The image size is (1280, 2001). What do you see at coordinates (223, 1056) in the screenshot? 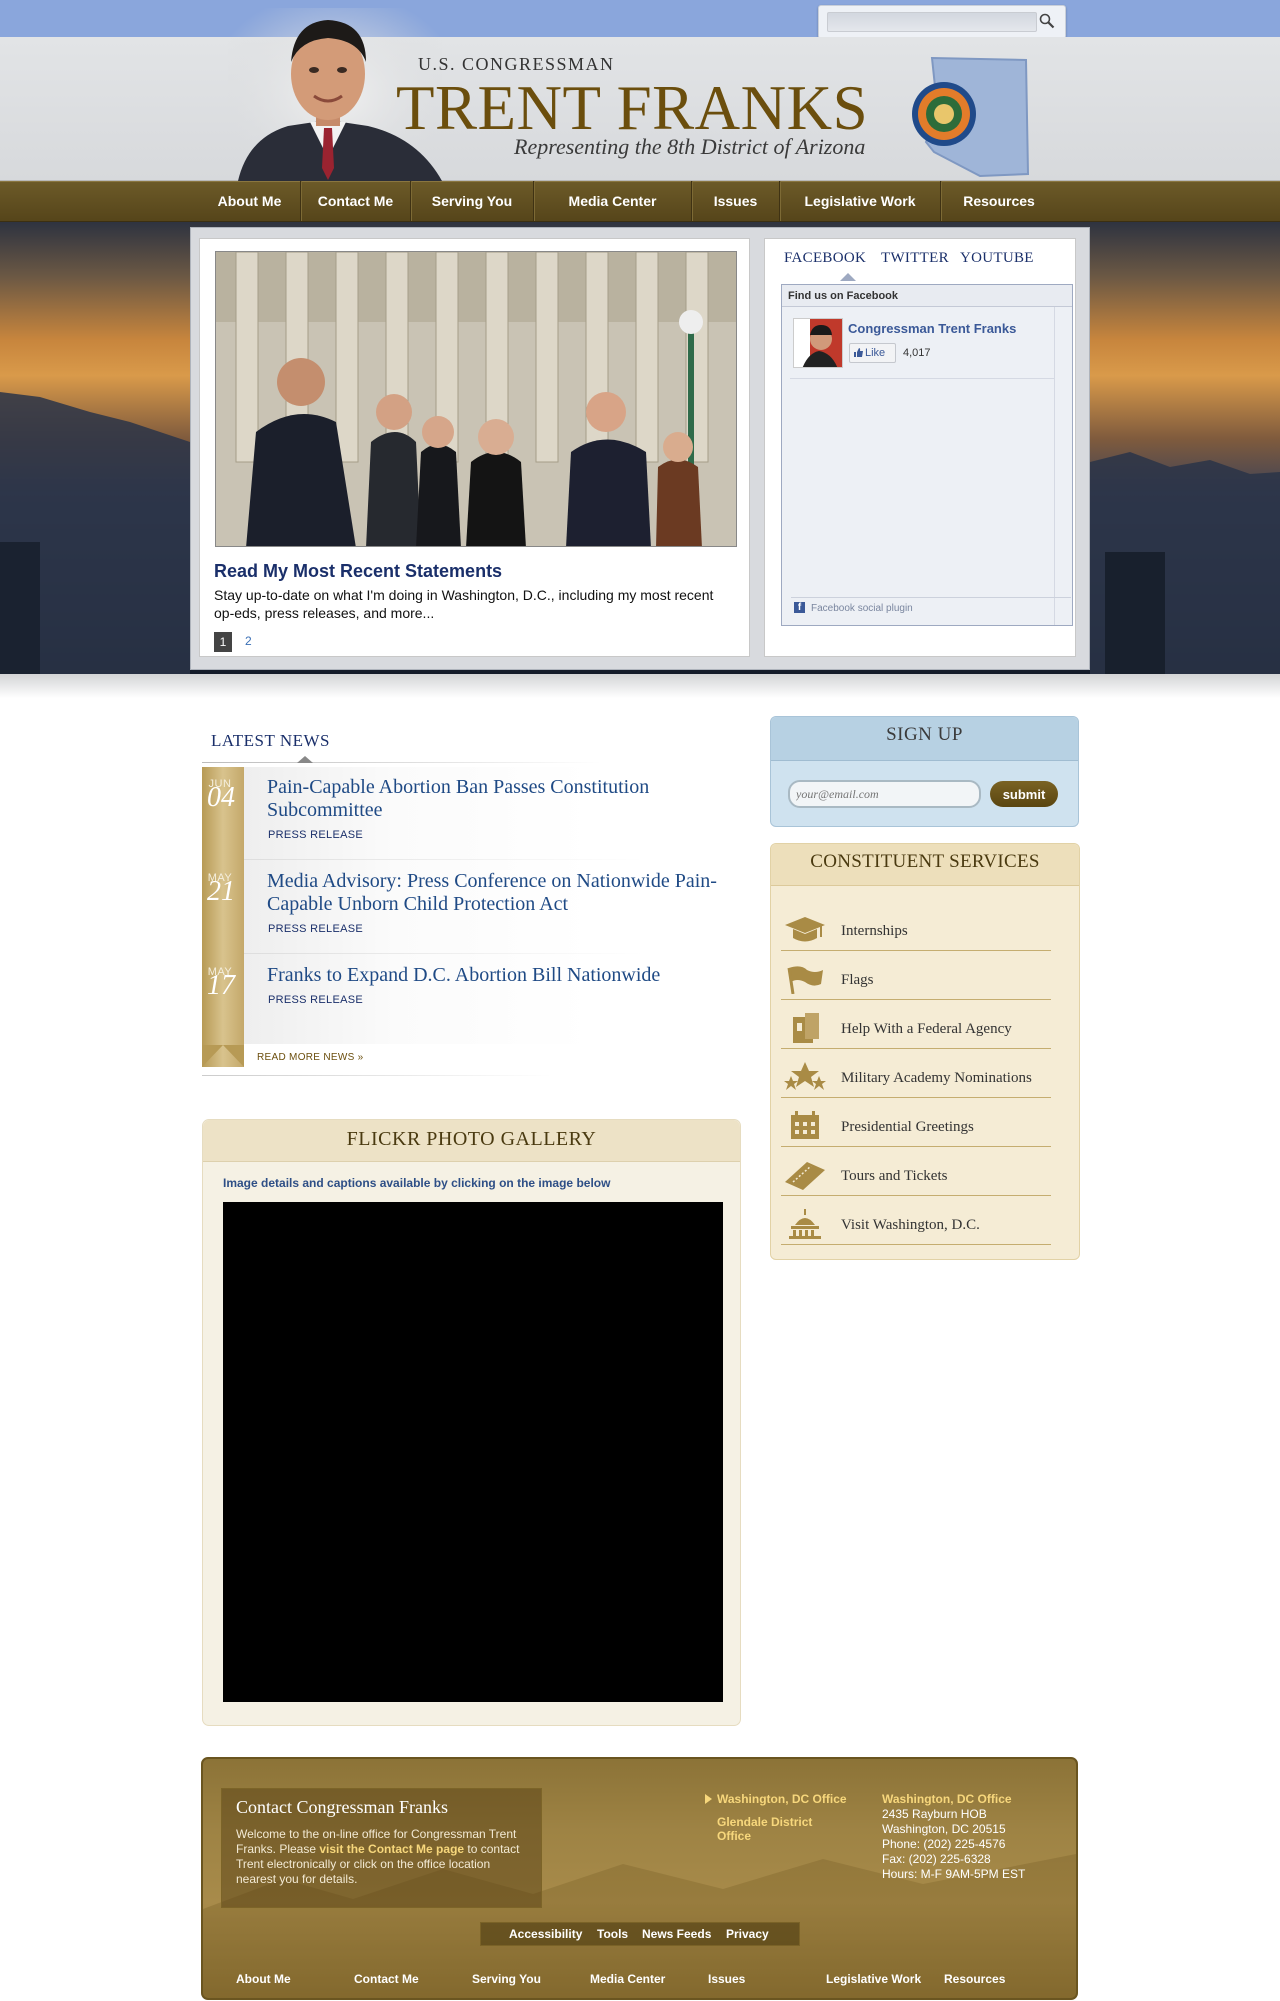
I see `news-date-strip-tail` at bounding box center [223, 1056].